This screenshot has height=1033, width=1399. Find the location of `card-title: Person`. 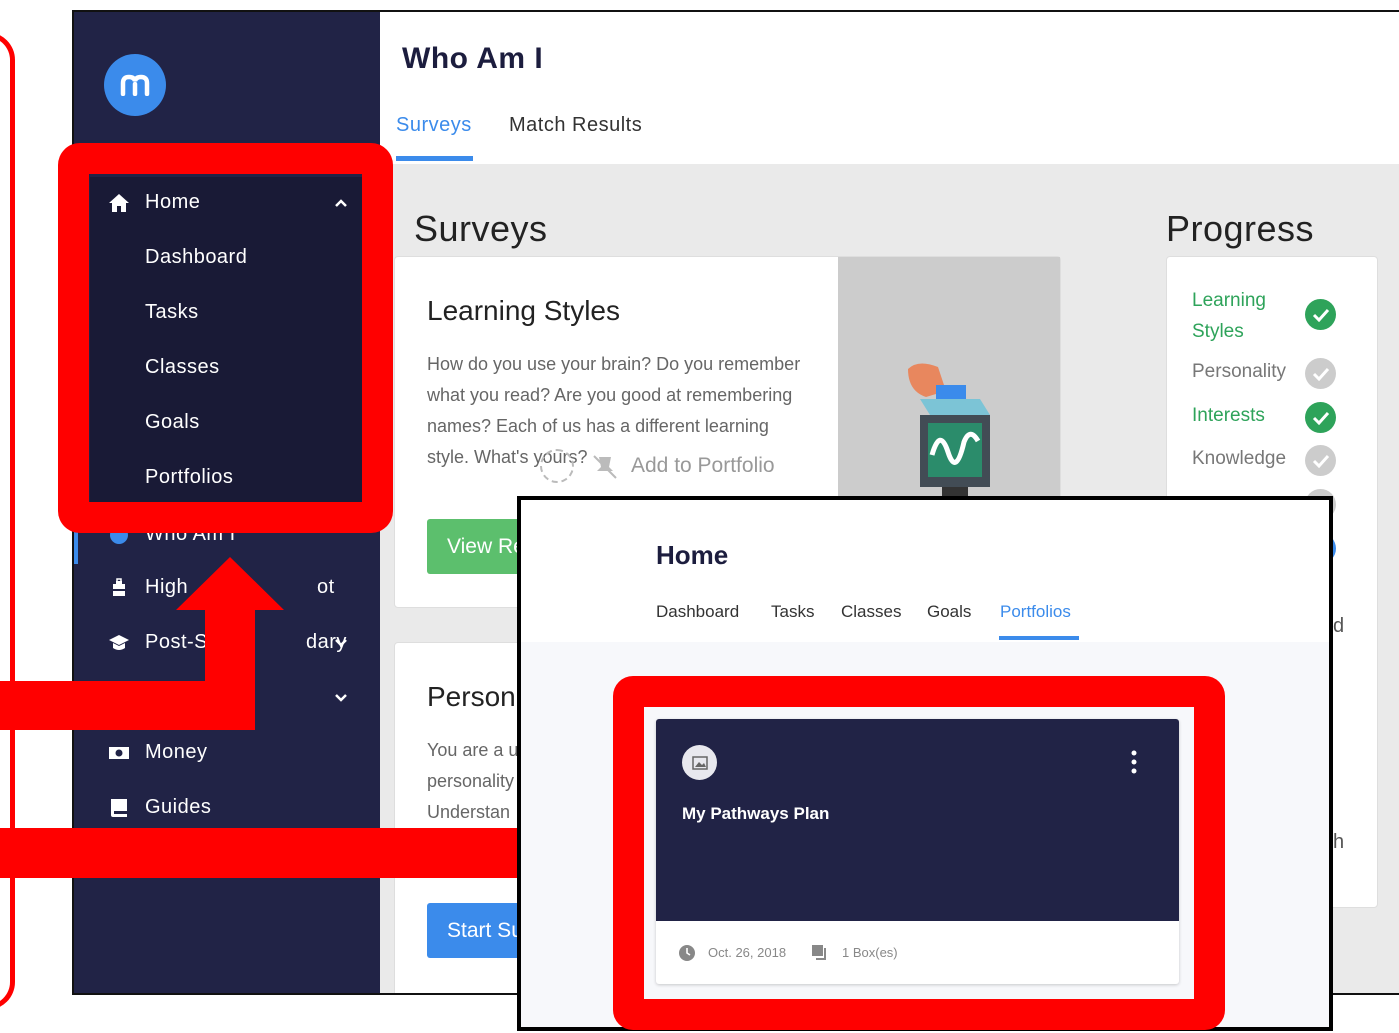

card-title: Person is located at coordinates (471, 696).